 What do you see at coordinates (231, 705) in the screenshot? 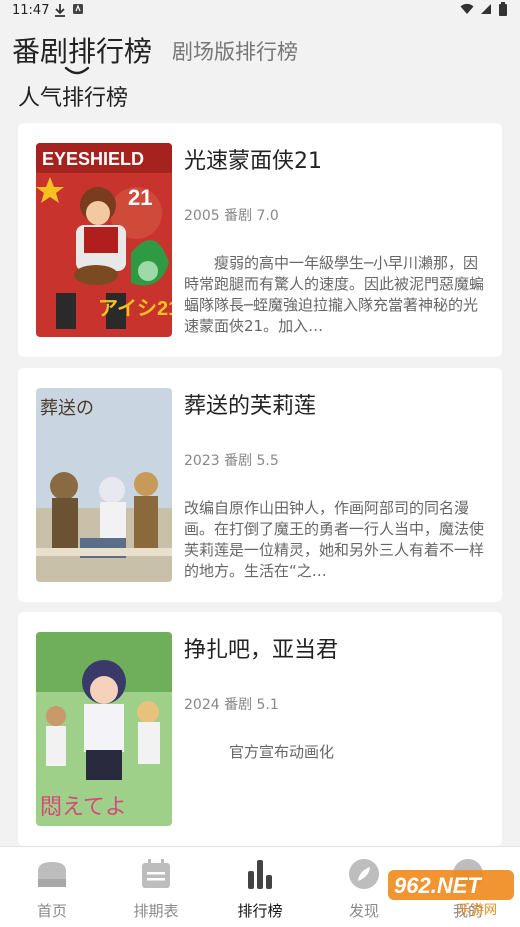
I see `item-meta: 2024 番剧 5.1` at bounding box center [231, 705].